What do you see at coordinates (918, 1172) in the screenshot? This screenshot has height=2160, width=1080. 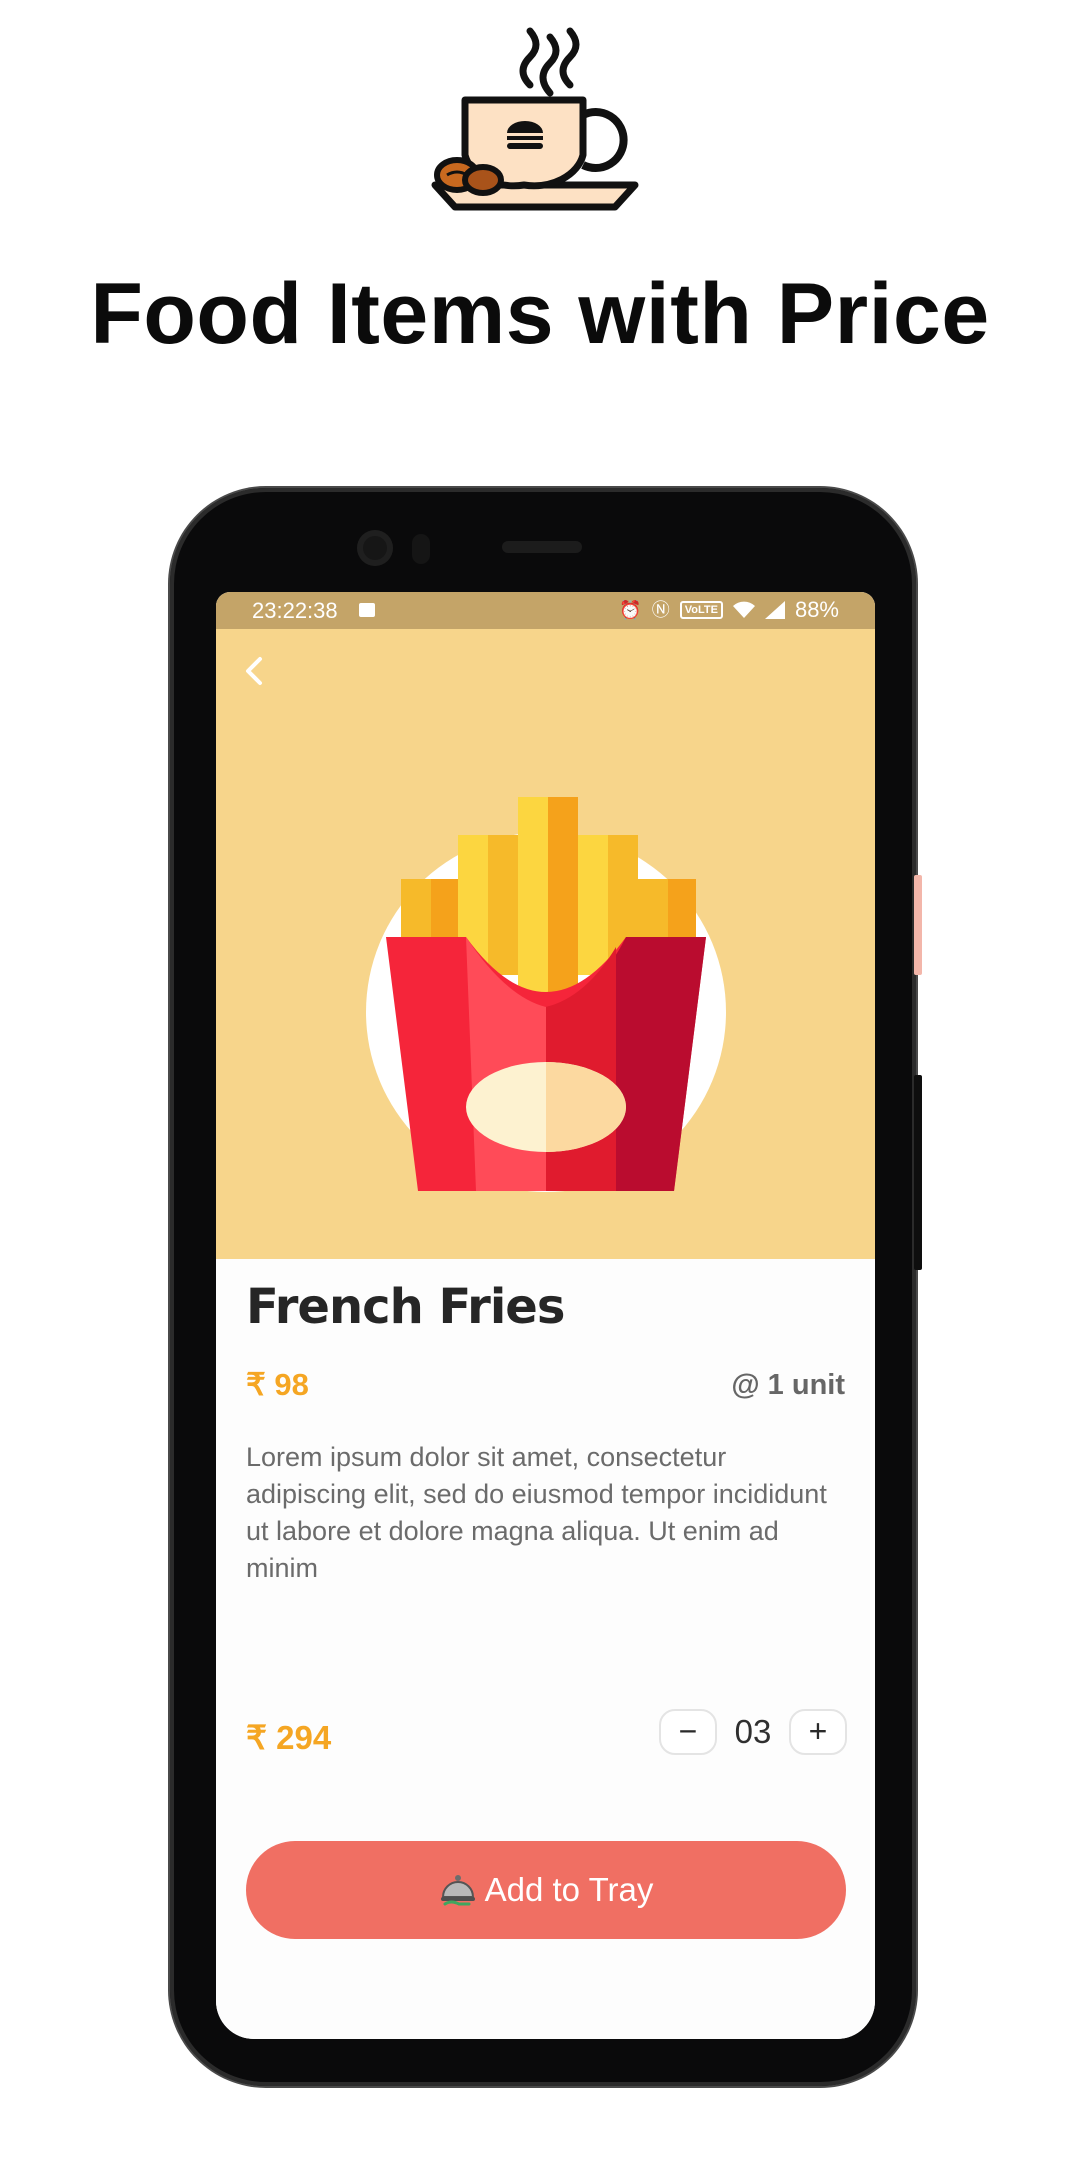 I see `phone-power-button` at bounding box center [918, 1172].